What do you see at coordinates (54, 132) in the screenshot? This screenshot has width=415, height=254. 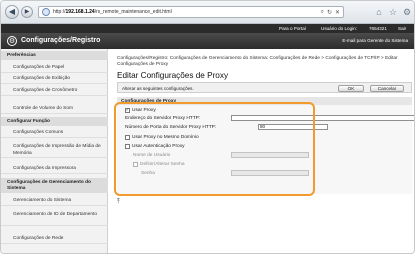 I see `sidebar-item-common: Configurações Comuns` at bounding box center [54, 132].